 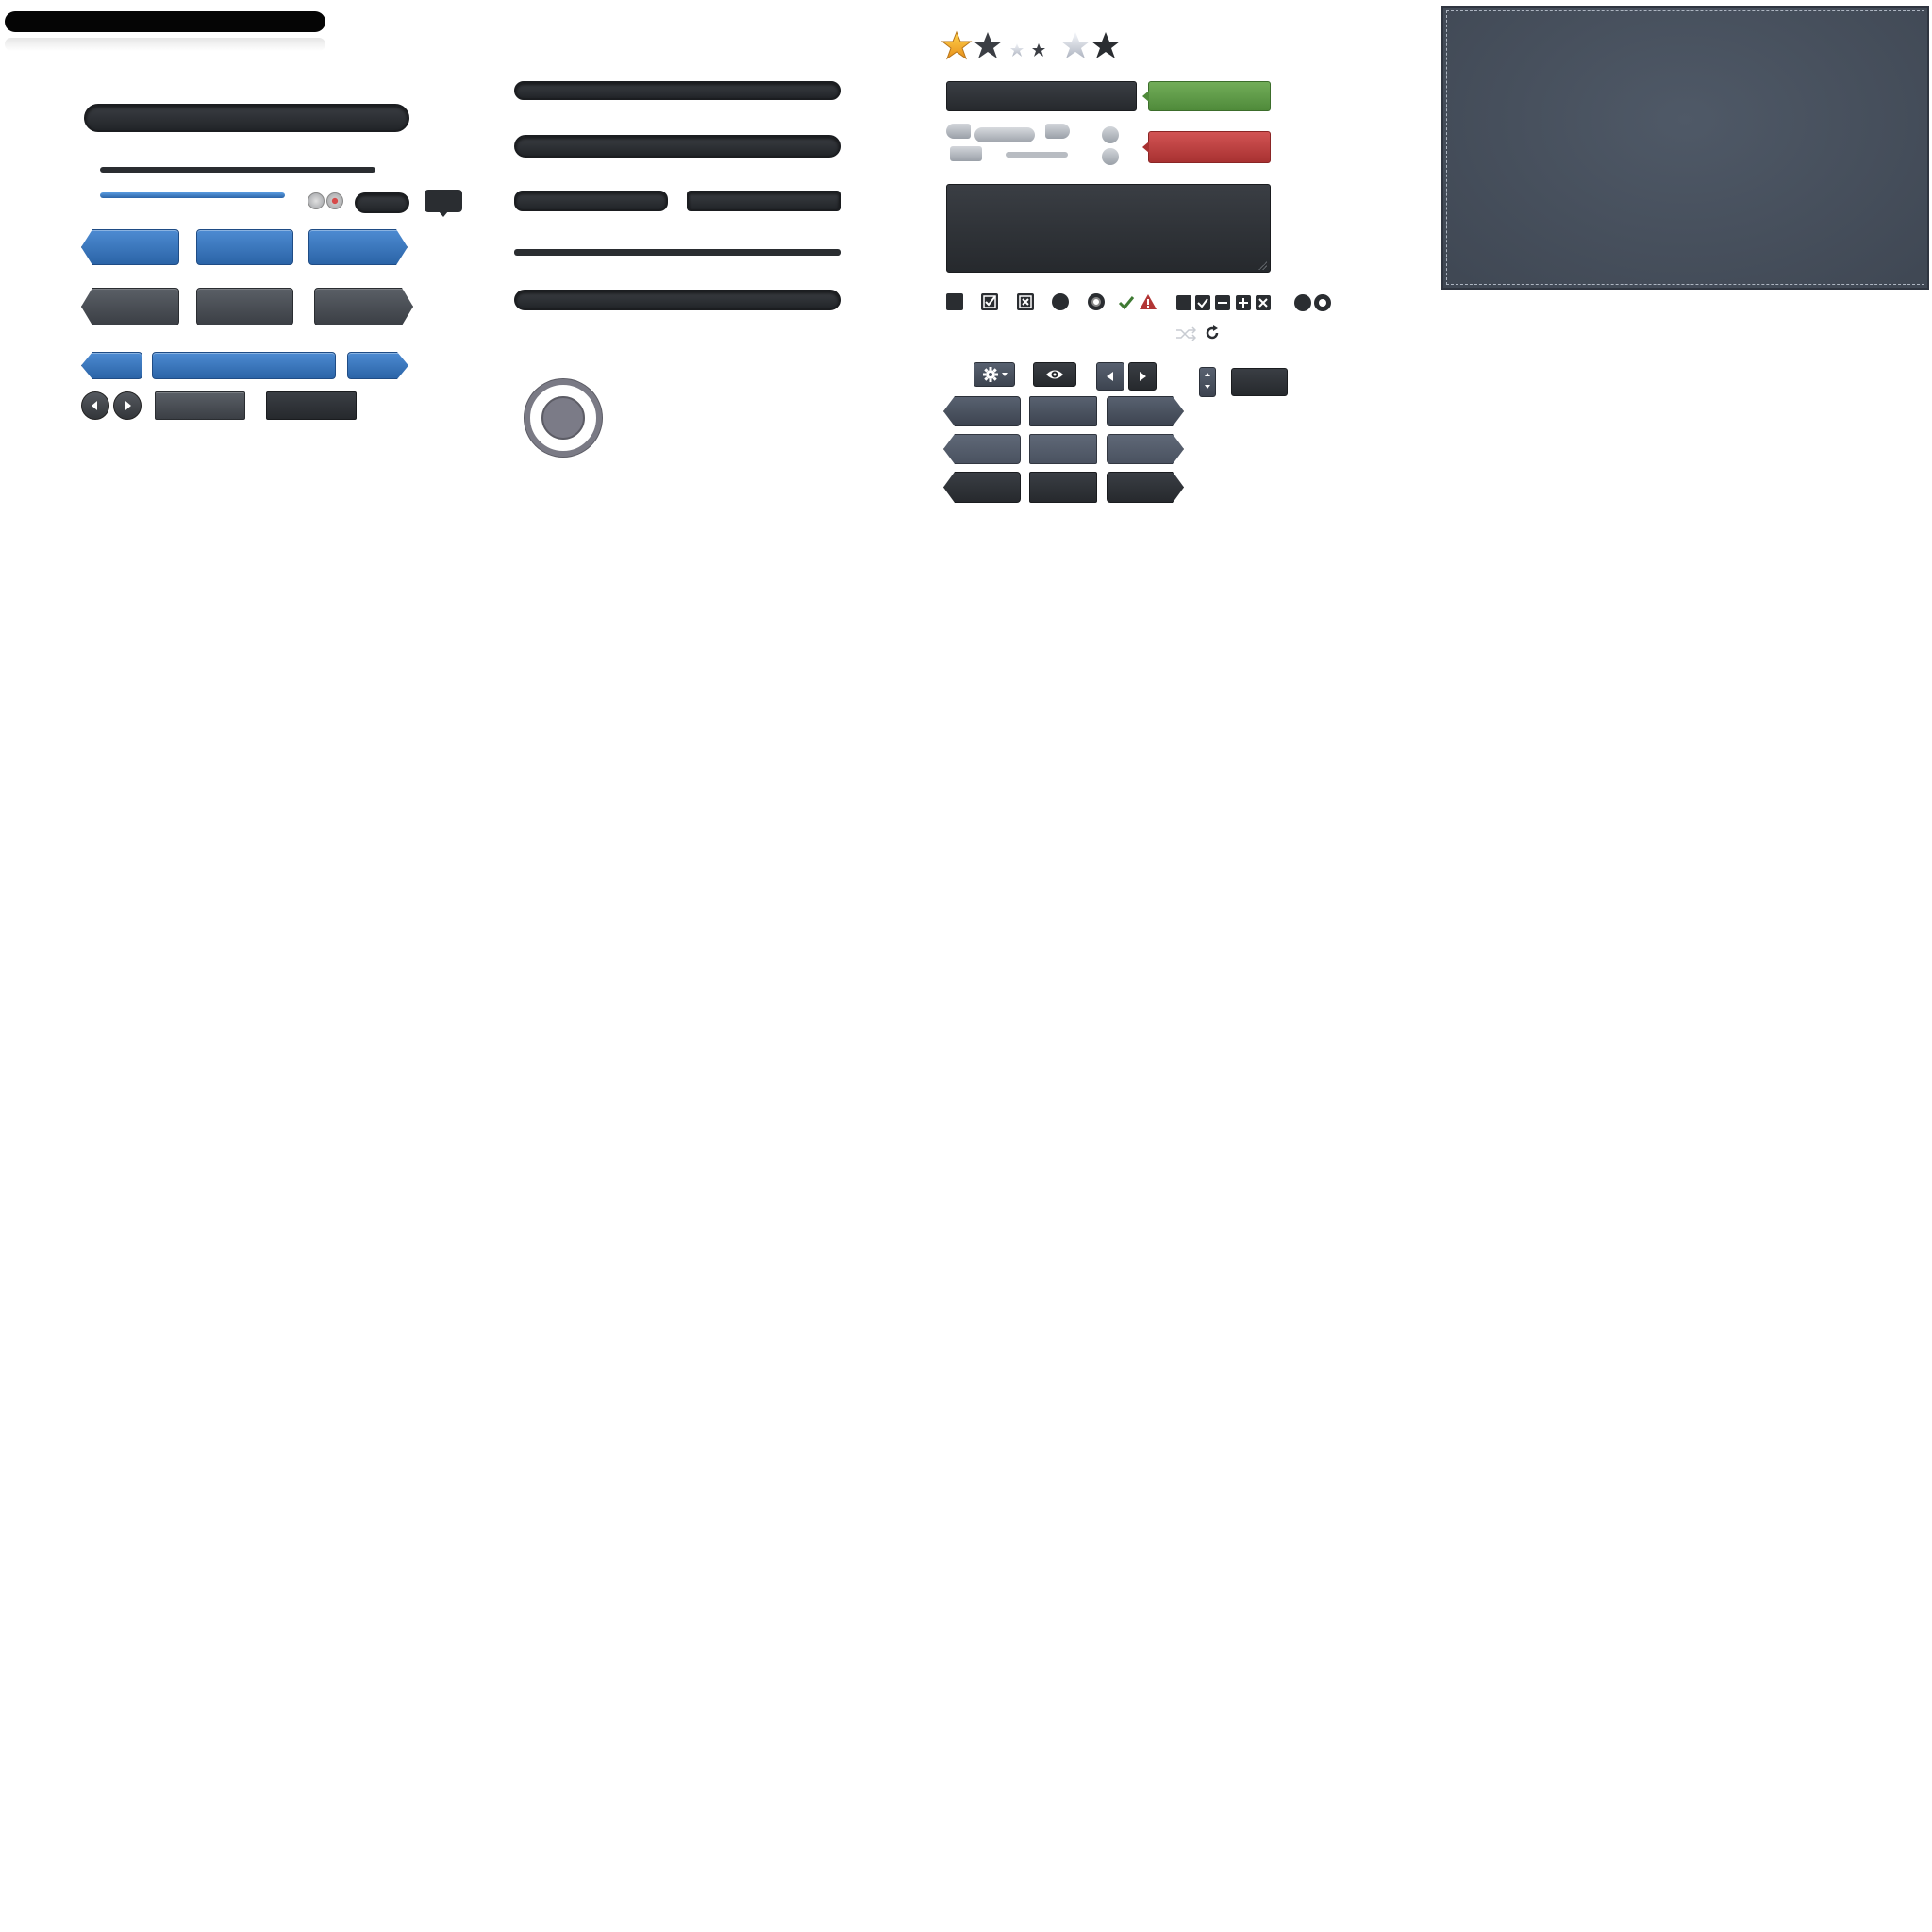 I want to click on segment-thin-left, so click(x=111, y=366).